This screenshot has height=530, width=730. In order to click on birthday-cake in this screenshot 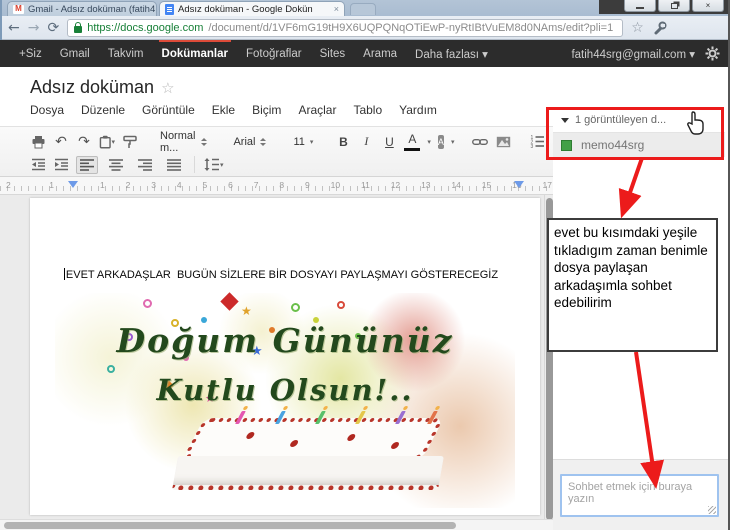, I will do `click(318, 458)`.